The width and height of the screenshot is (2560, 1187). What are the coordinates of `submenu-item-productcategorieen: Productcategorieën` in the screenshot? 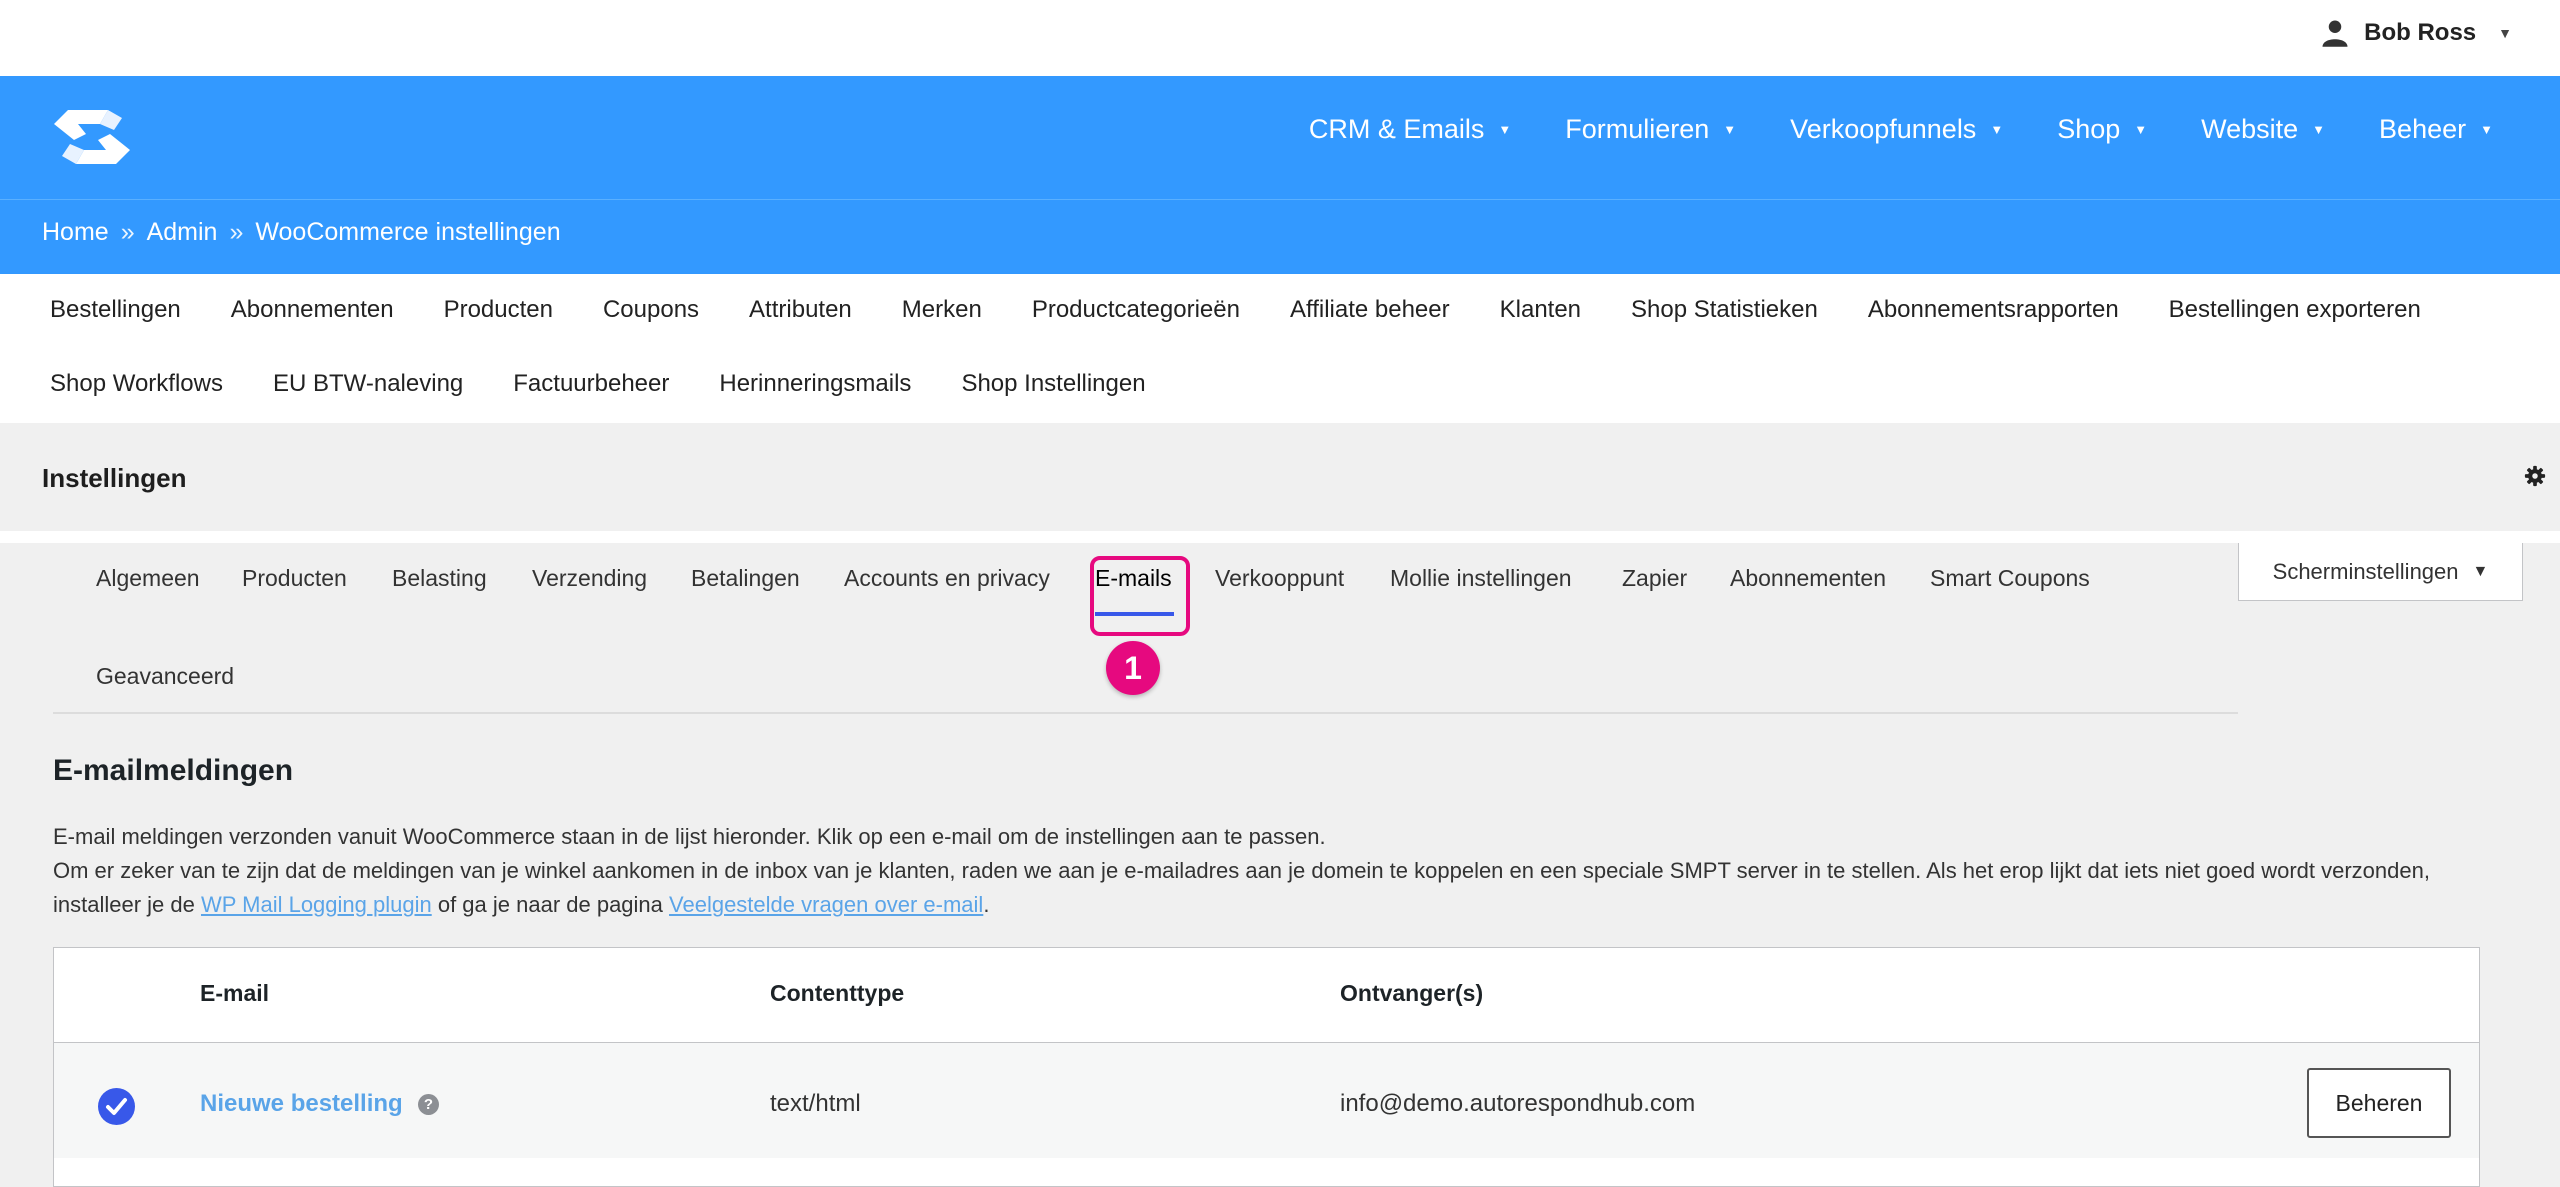 It's located at (1136, 310).